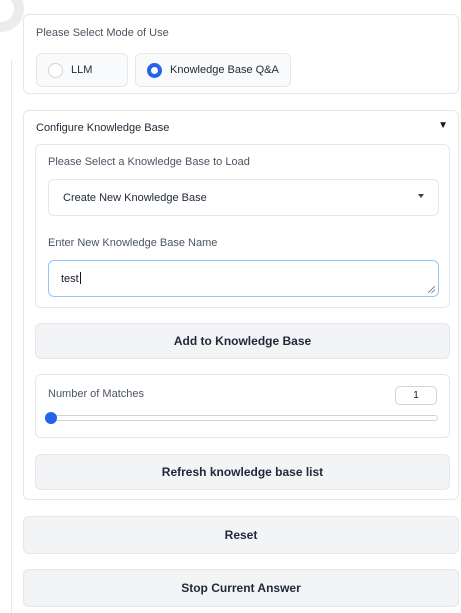 The width and height of the screenshot is (461, 613). I want to click on corner-arc, so click(12, 16).